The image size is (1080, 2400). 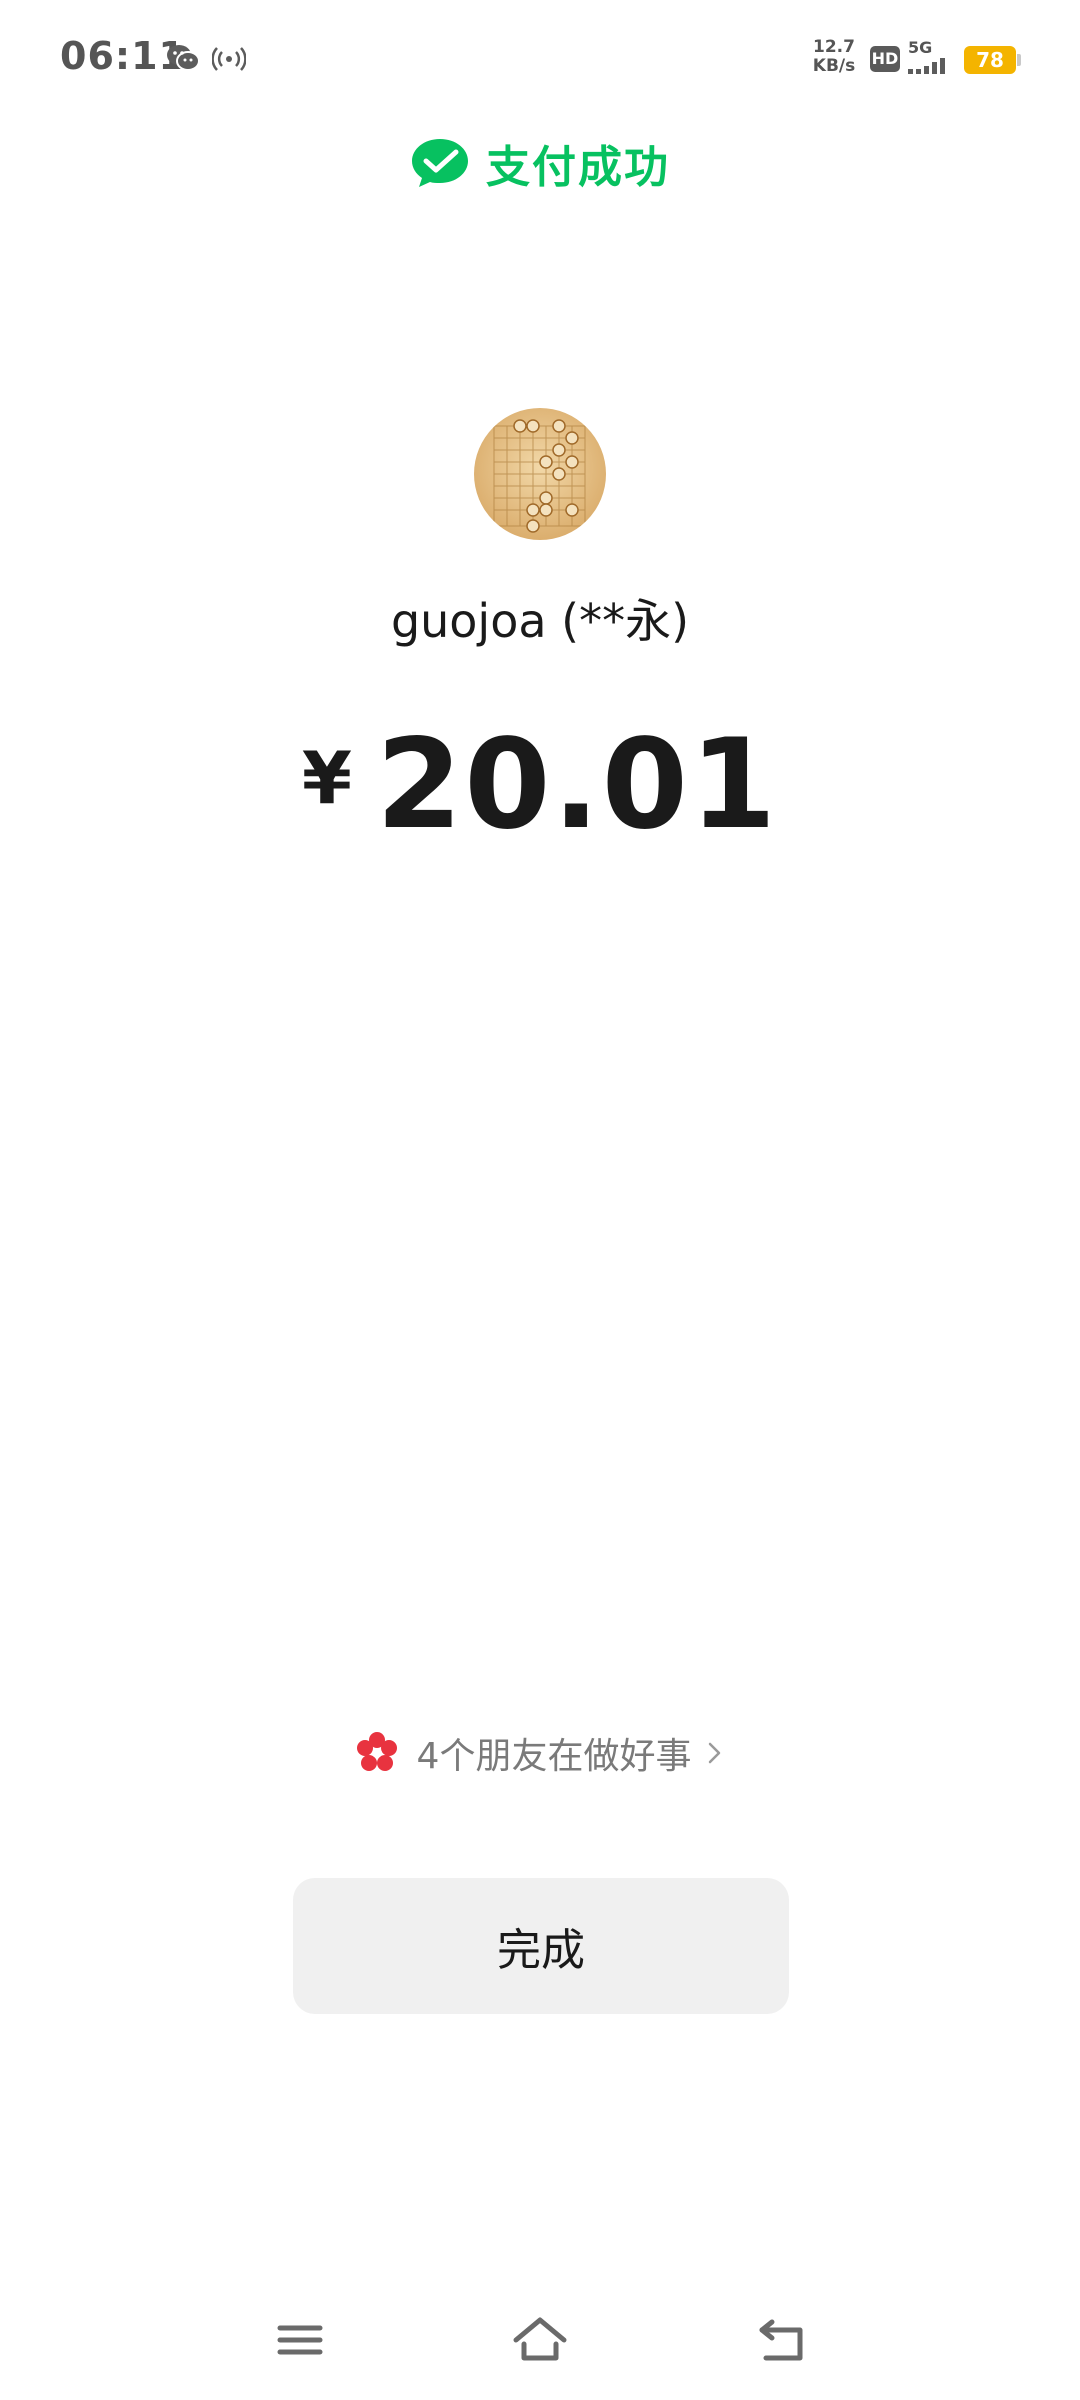 What do you see at coordinates (926, 66) in the screenshot?
I see `signal-bars-icon` at bounding box center [926, 66].